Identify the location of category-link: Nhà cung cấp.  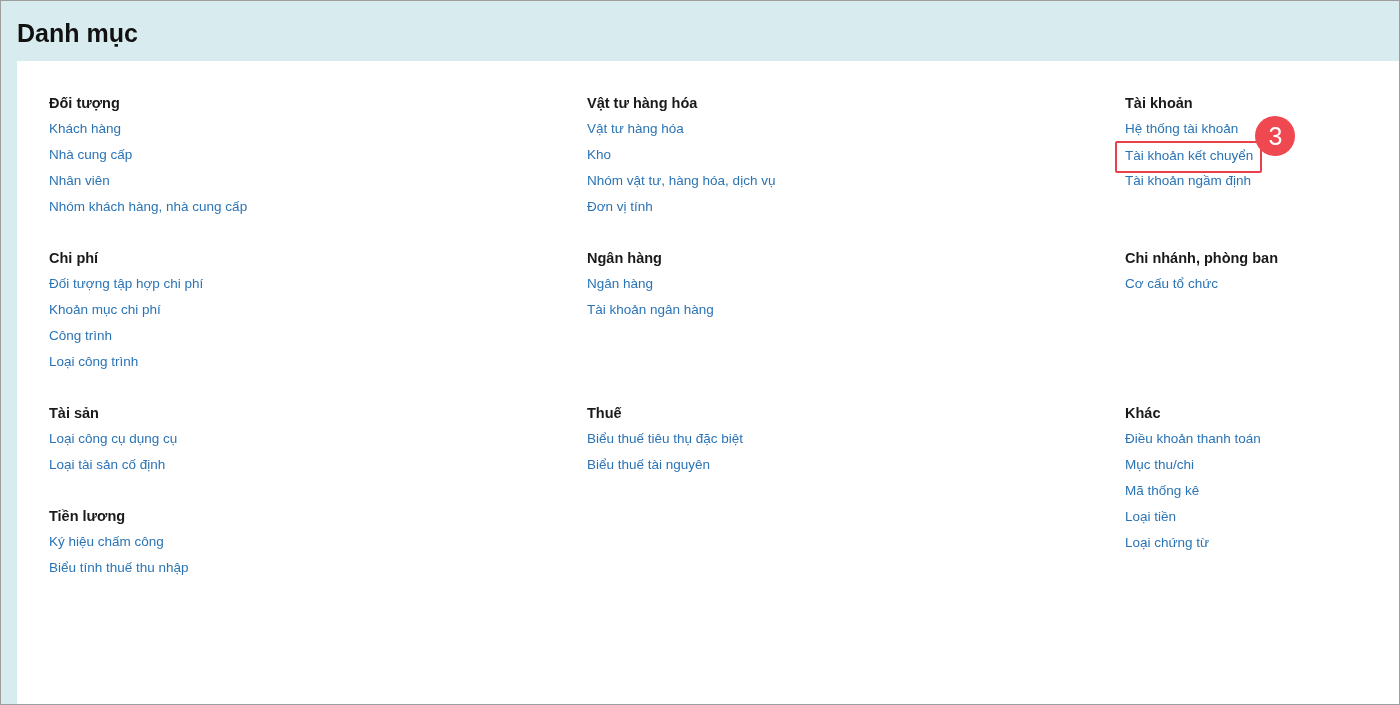
(91, 155).